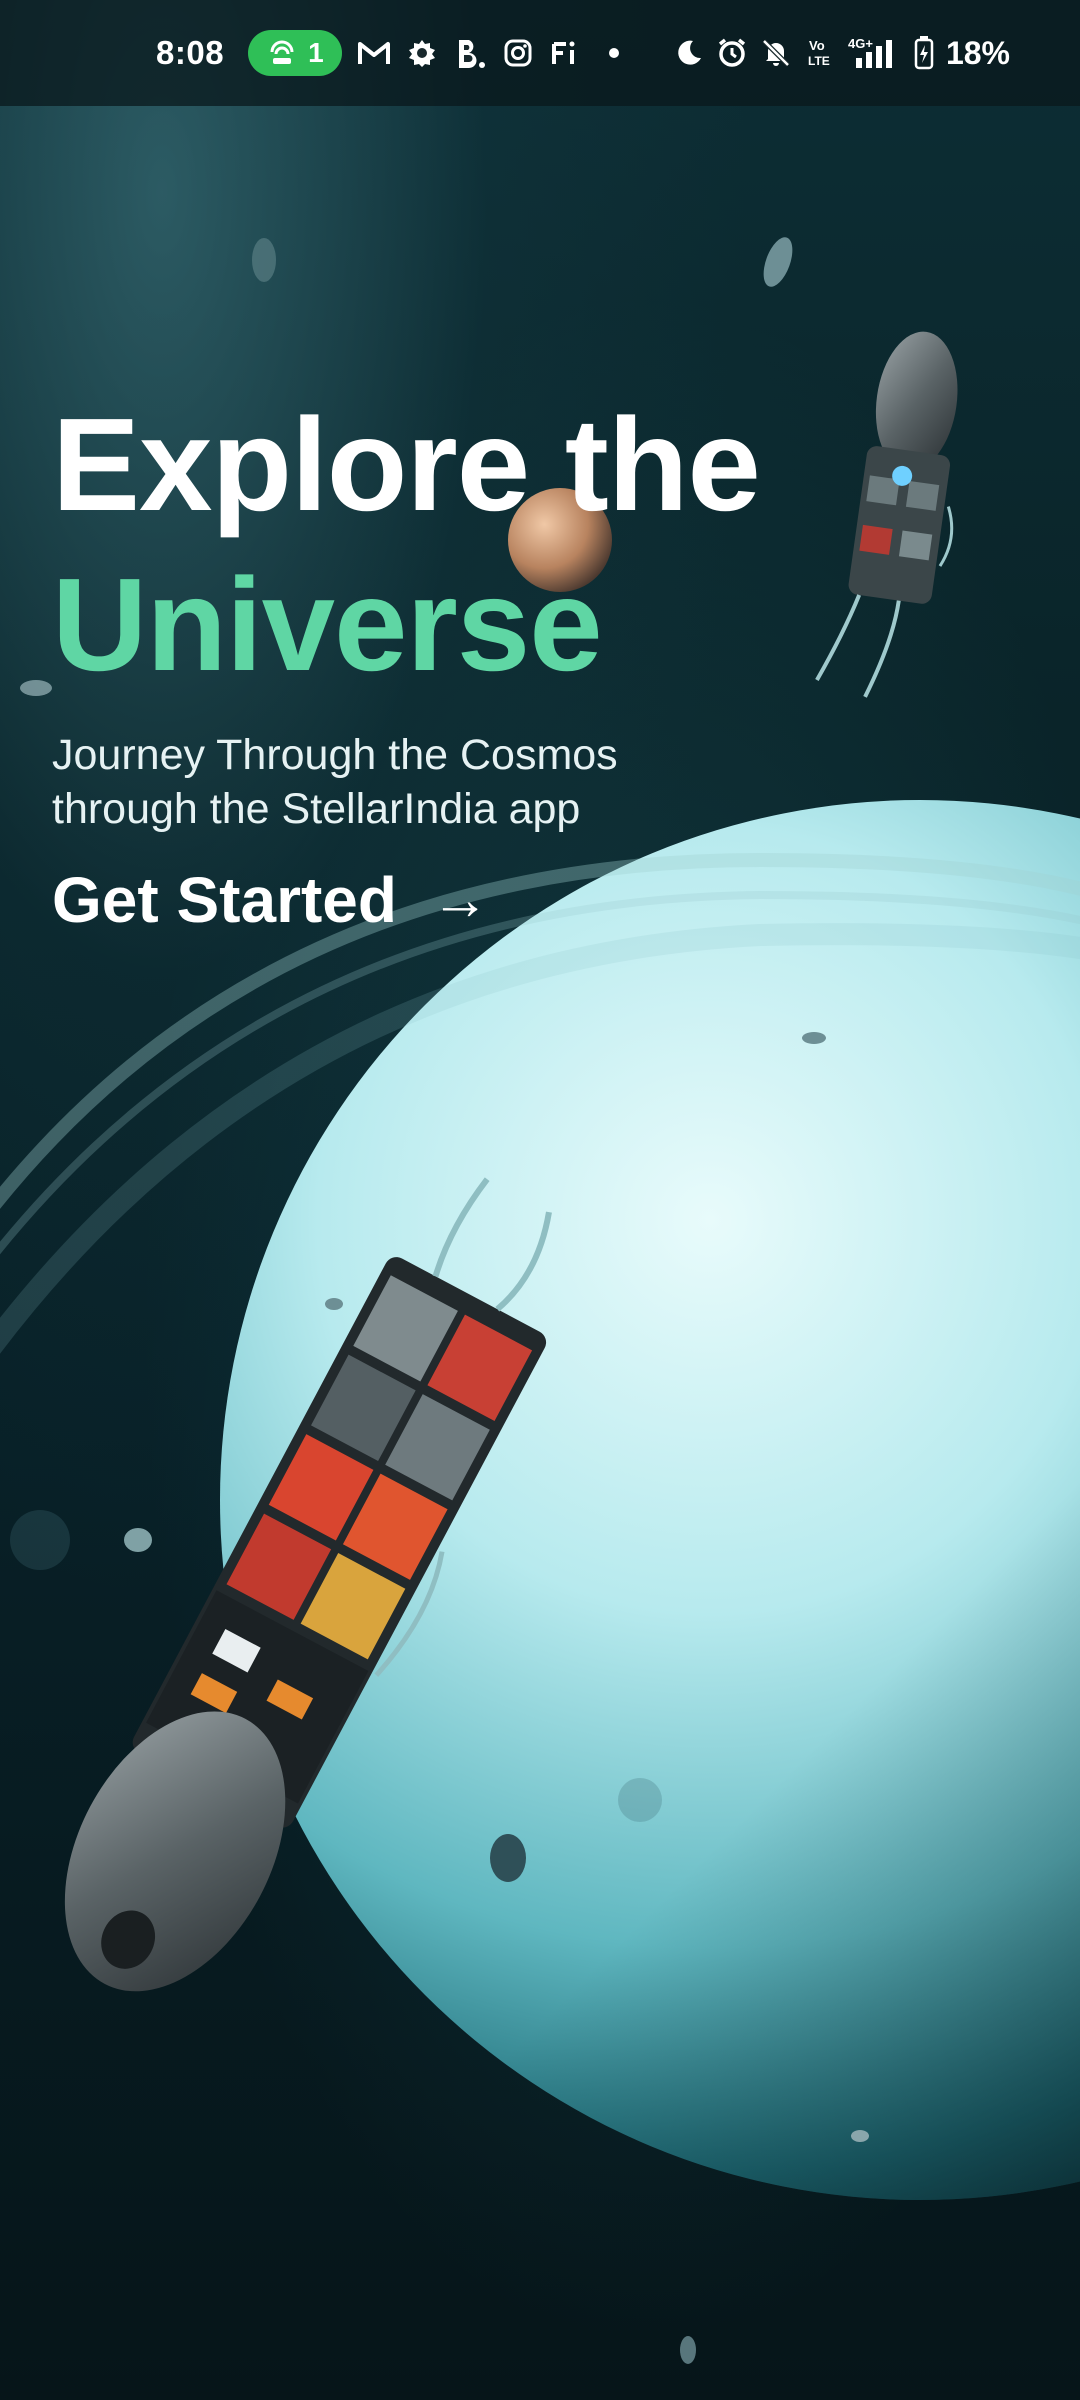  What do you see at coordinates (688, 53) in the screenshot?
I see `moon-icon` at bounding box center [688, 53].